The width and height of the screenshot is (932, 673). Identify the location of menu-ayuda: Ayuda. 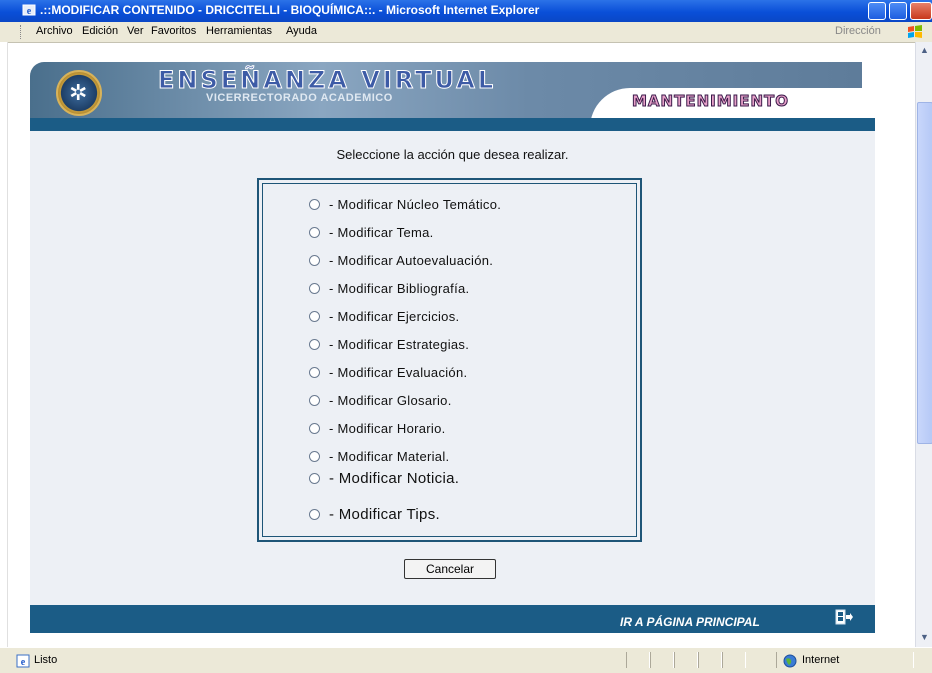
(301, 31).